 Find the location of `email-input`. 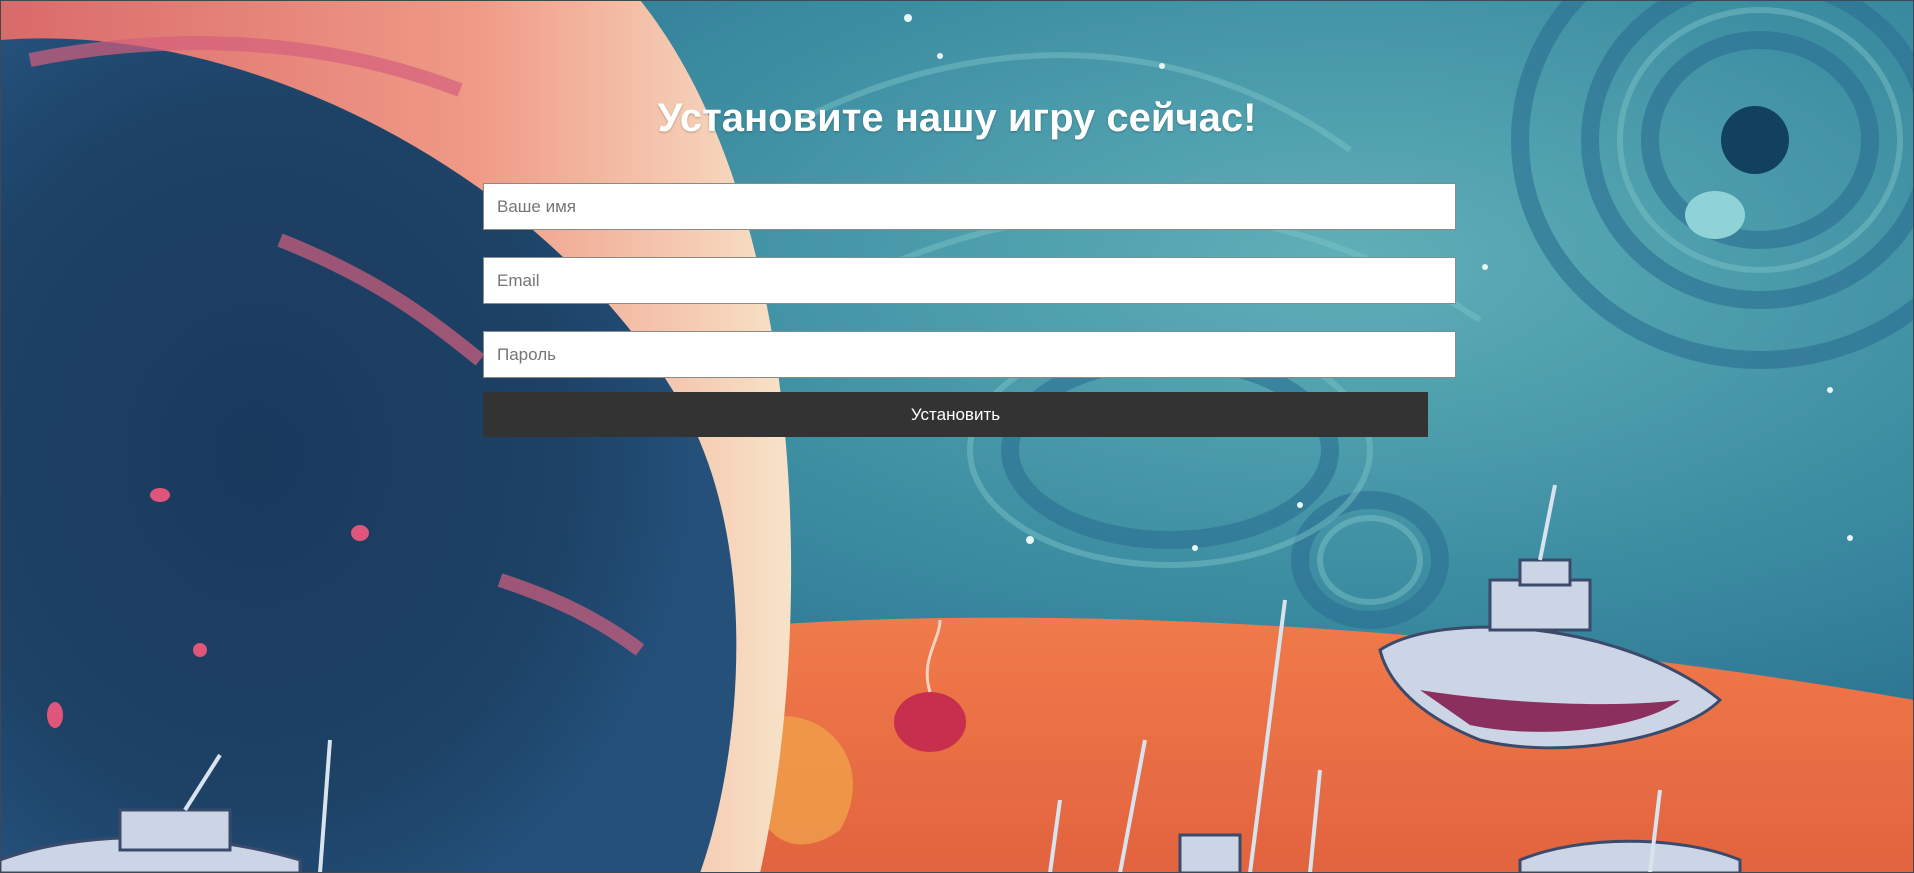

email-input is located at coordinates (969, 280).